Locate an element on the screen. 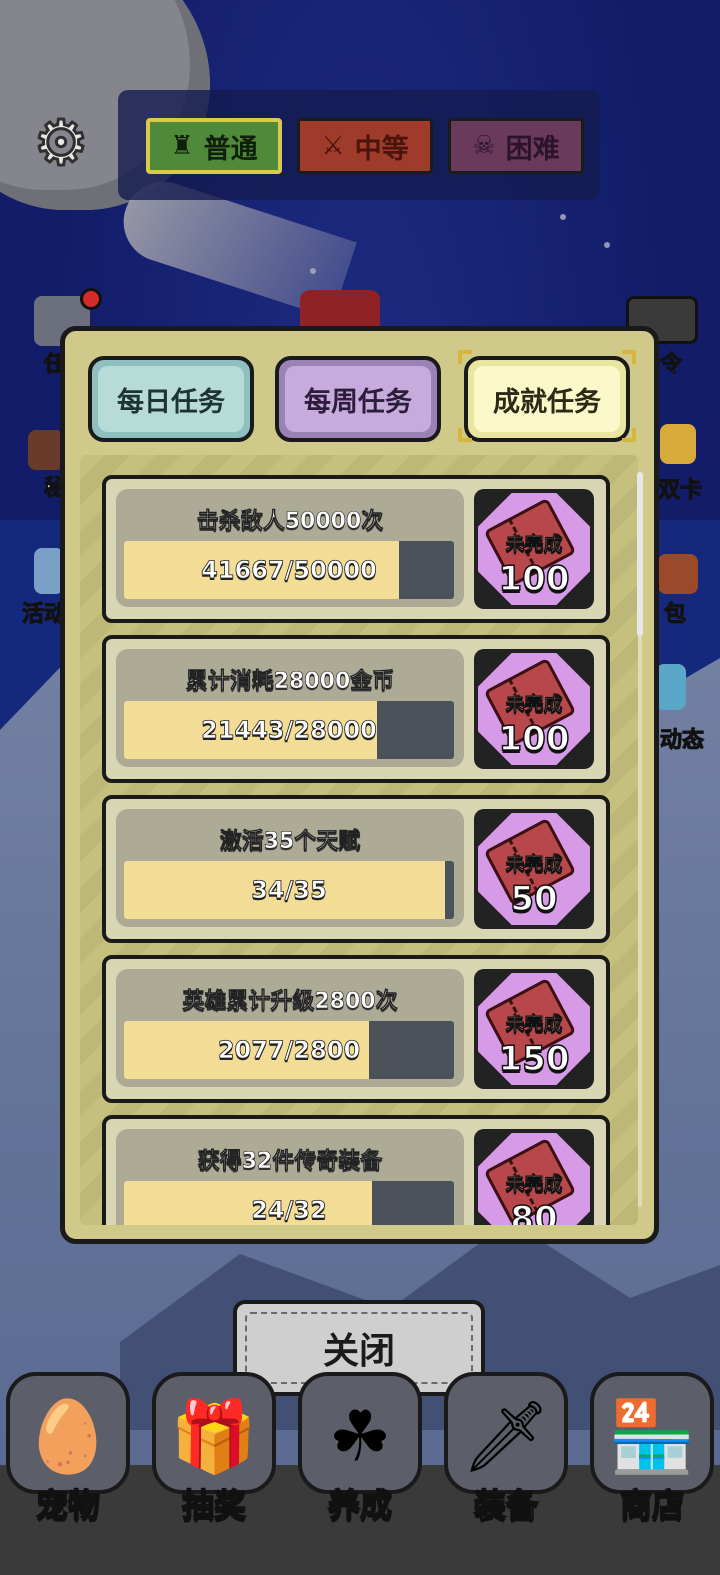 The image size is (720, 1575). task-title: 激活35个天赋 is located at coordinates (290, 842).